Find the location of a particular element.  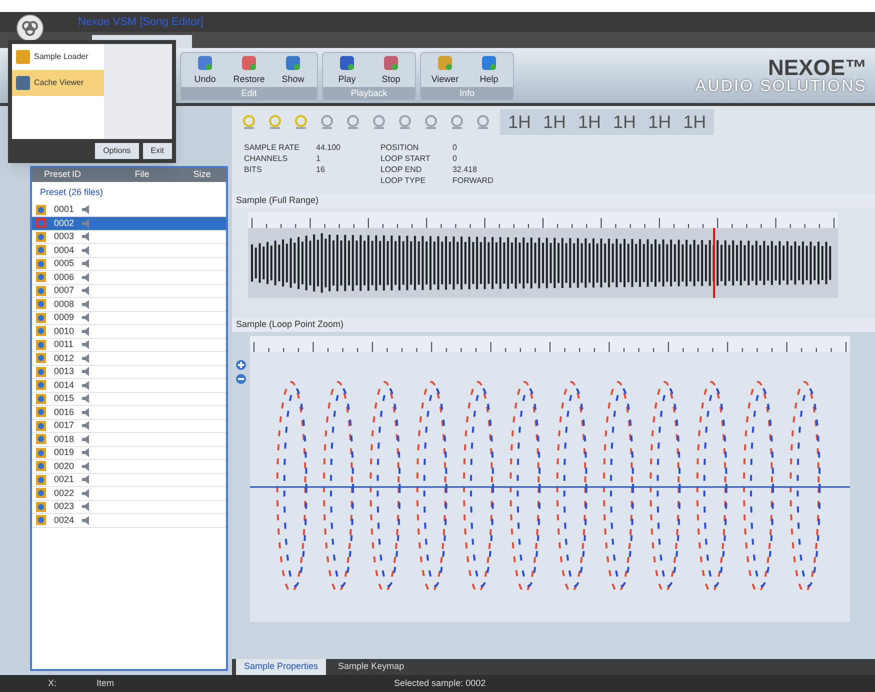

row-number: 0019 is located at coordinates (64, 452).